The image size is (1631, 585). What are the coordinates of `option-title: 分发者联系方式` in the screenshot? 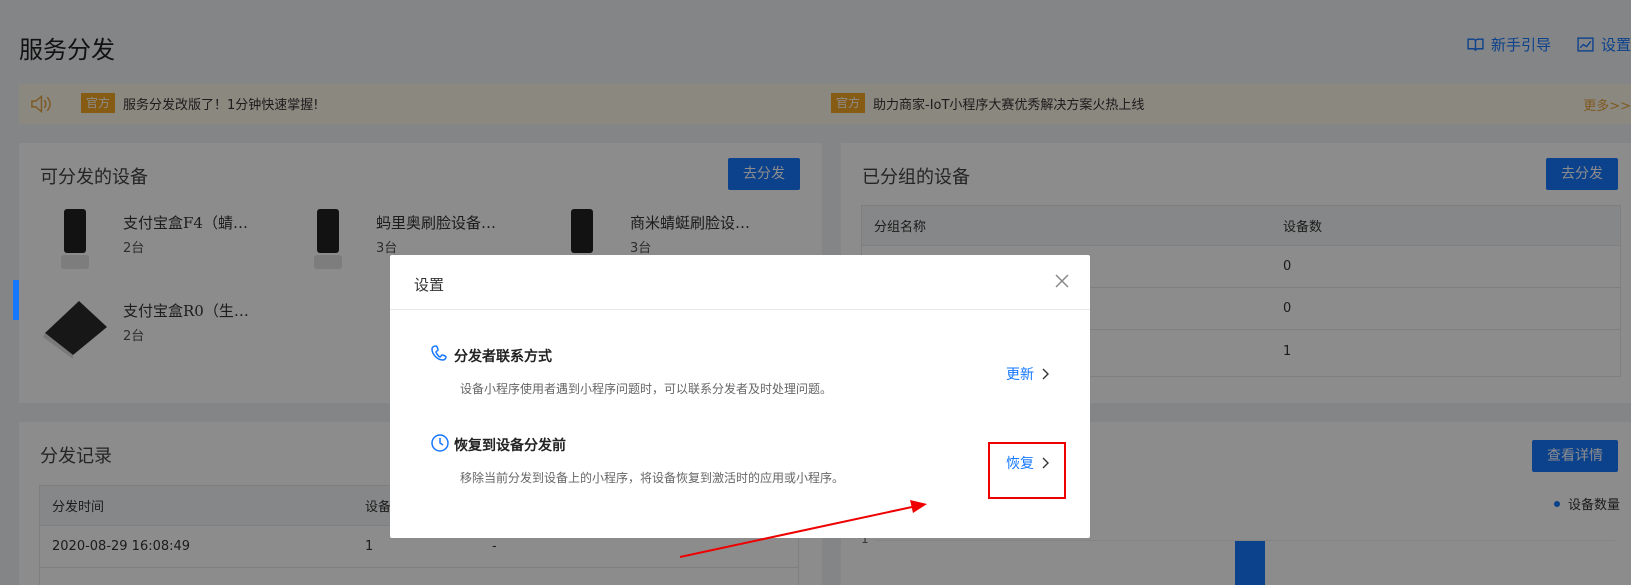 It's located at (503, 357).